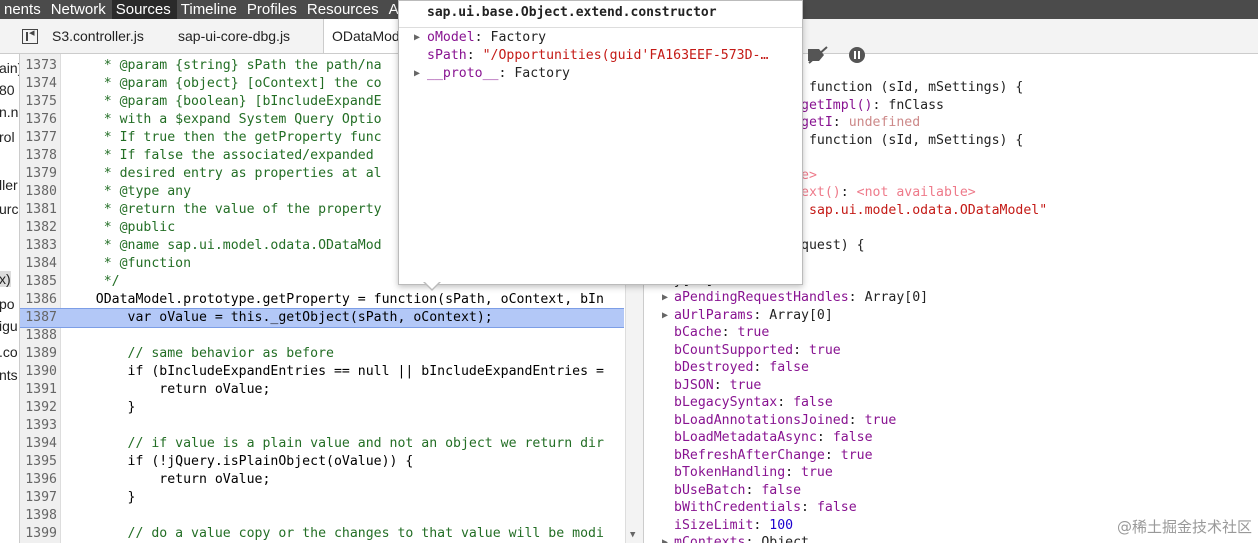  I want to click on line-number: 1377, so click(38, 138).